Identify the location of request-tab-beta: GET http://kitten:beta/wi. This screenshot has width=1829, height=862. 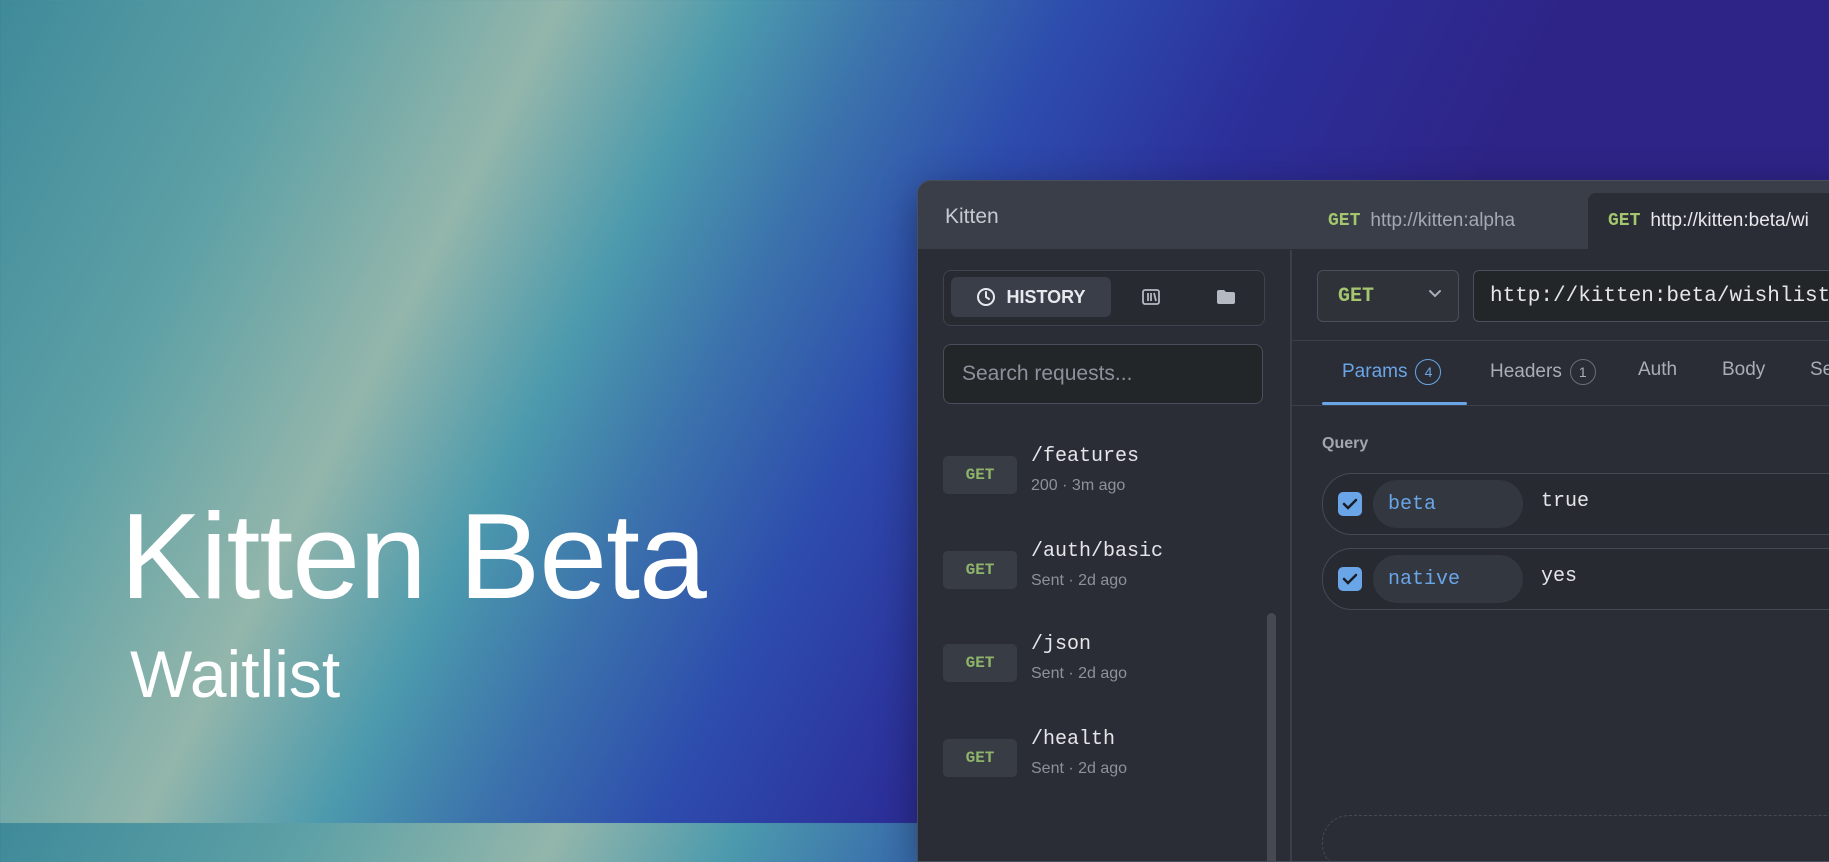
(1708, 221).